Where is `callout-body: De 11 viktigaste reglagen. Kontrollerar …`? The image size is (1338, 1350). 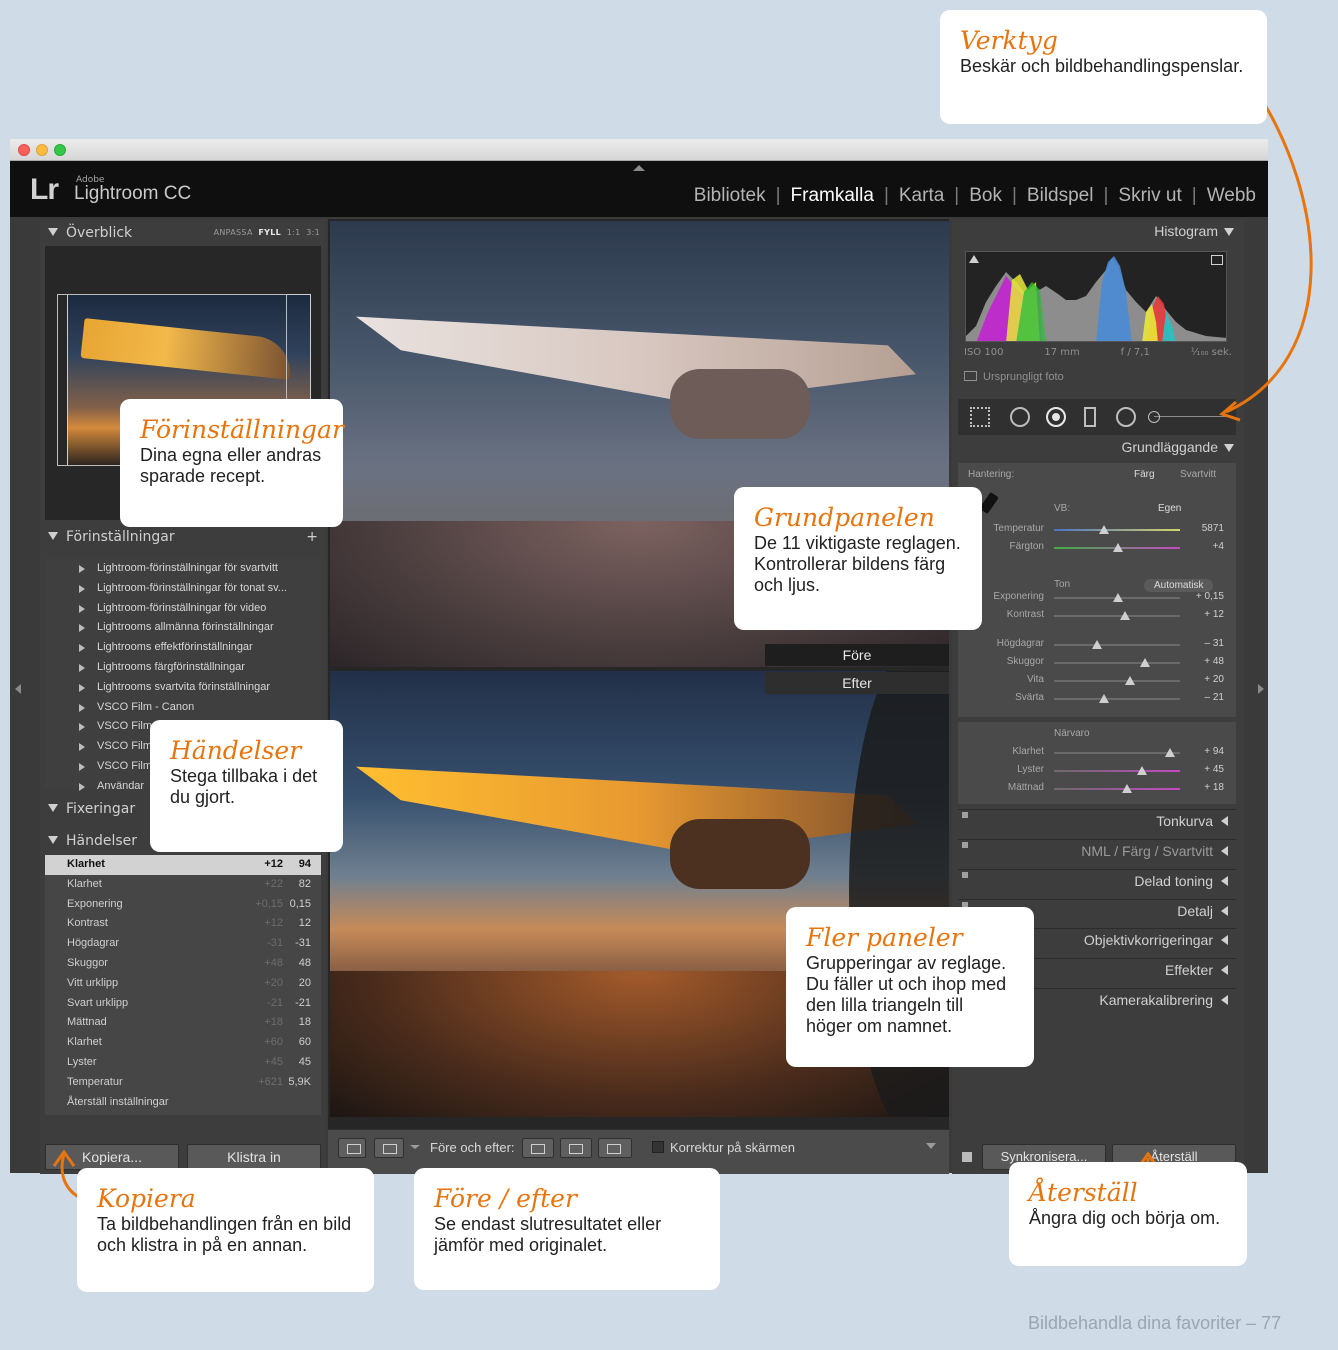
callout-body: De 11 viktigaste reglagen. Kontrollerar … is located at coordinates (857, 564).